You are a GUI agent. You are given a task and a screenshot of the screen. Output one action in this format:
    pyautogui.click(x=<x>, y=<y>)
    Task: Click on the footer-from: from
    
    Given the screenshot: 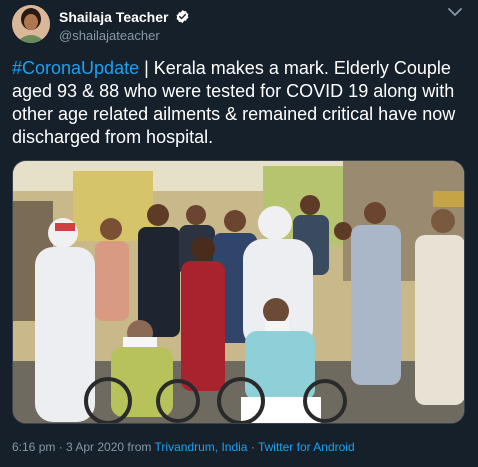 What is the action you would take?
    pyautogui.click(x=139, y=447)
    